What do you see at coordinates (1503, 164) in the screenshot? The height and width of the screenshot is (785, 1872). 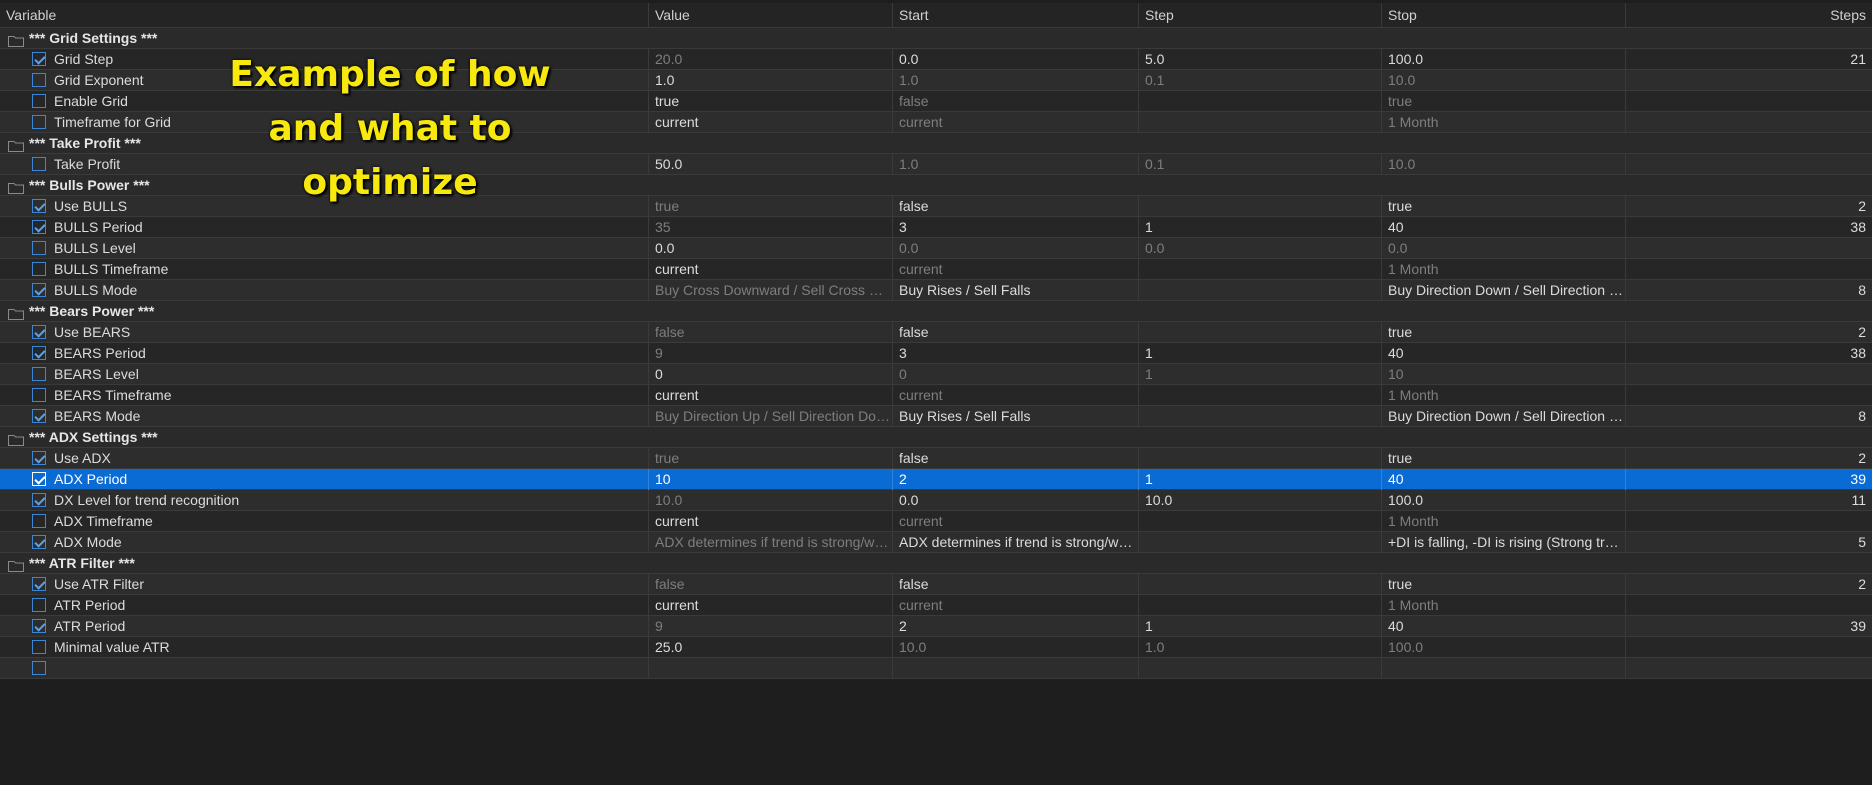 I see `stop-cell: 10.0` at bounding box center [1503, 164].